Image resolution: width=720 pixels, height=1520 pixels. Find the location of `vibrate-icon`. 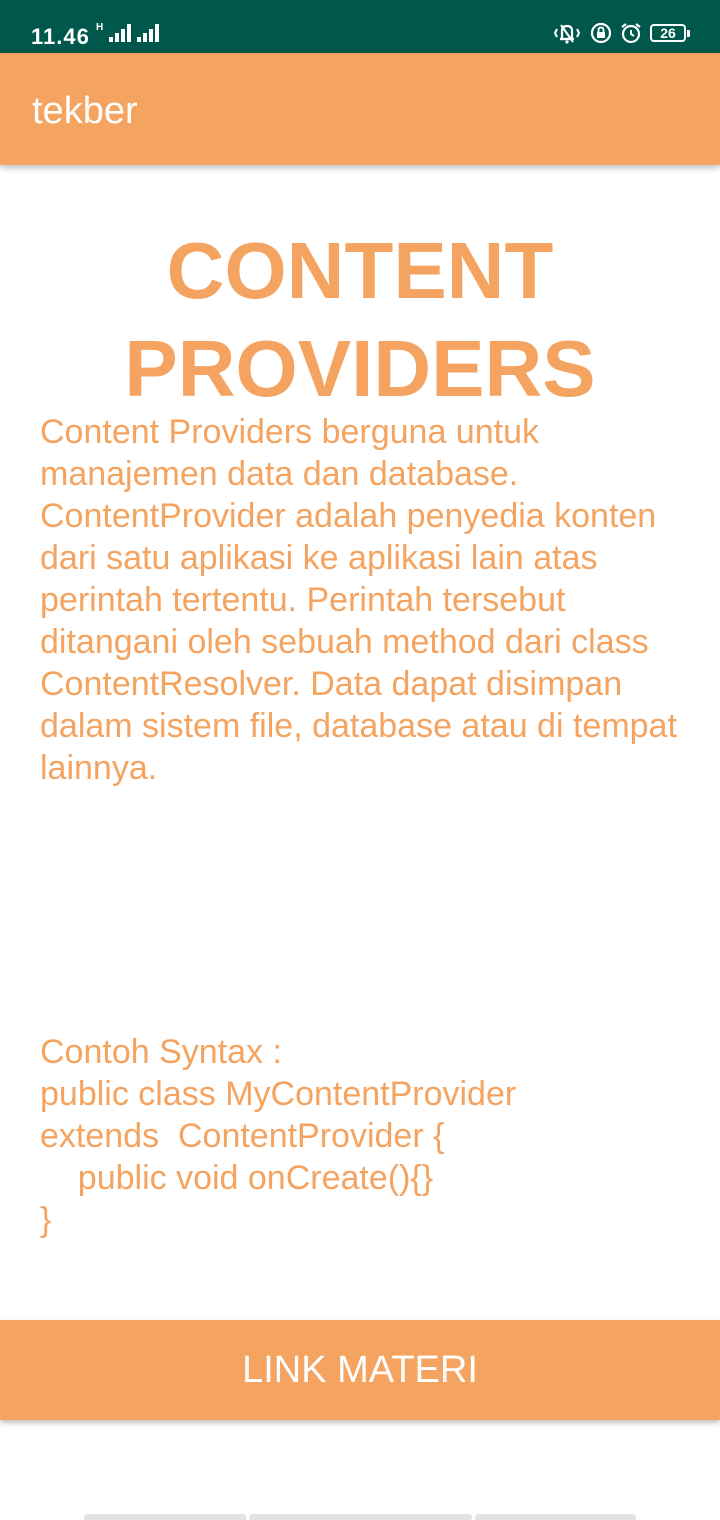

vibrate-icon is located at coordinates (567, 34).